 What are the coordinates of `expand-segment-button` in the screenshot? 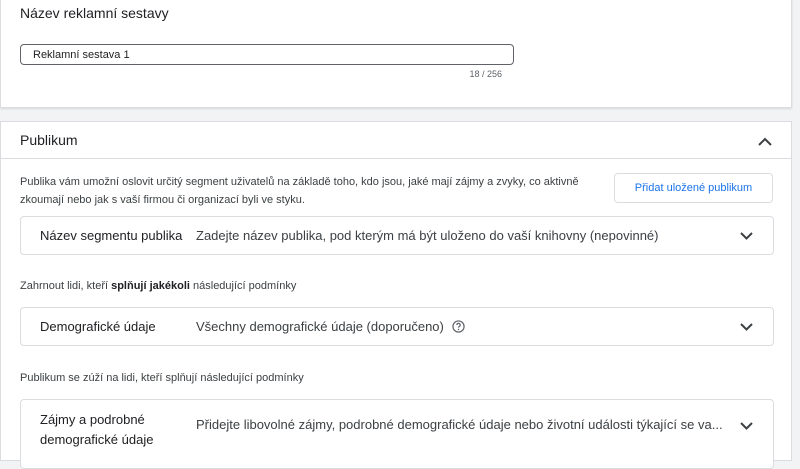 It's located at (746, 236).